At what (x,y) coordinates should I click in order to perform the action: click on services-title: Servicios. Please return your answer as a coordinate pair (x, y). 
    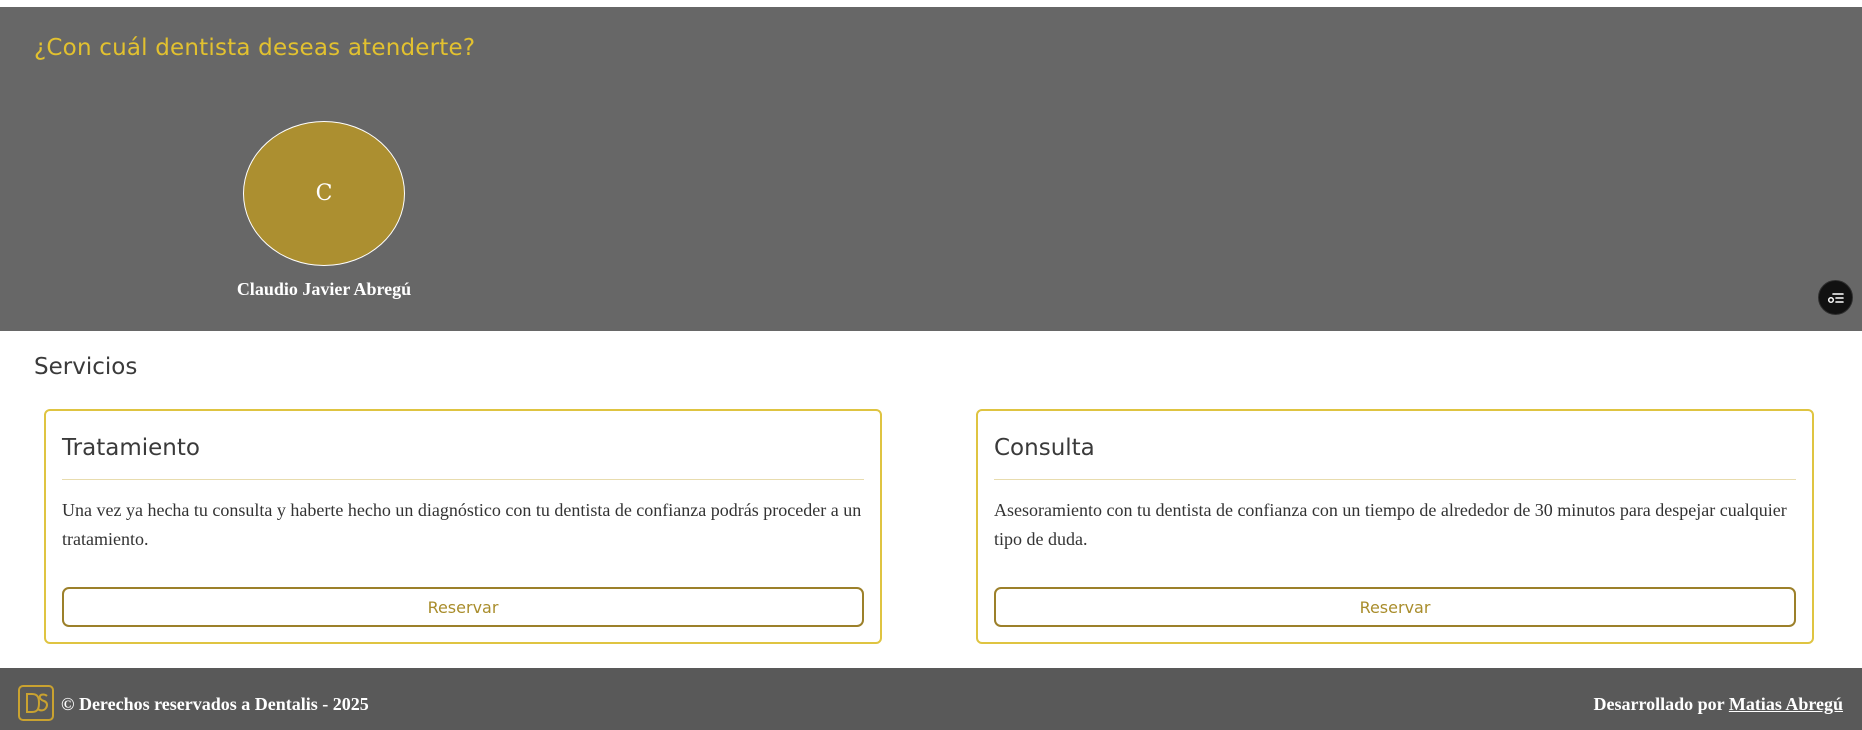
    Looking at the image, I should click on (86, 367).